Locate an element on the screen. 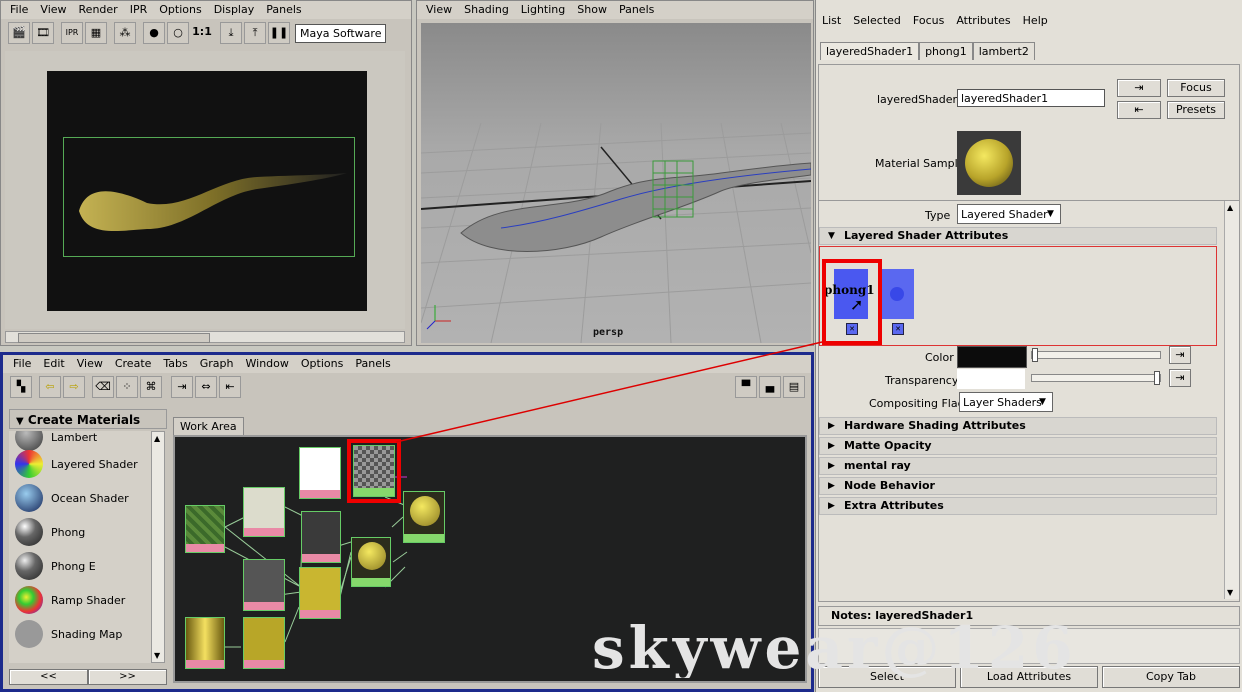  menu-window: Window is located at coordinates (267, 364).